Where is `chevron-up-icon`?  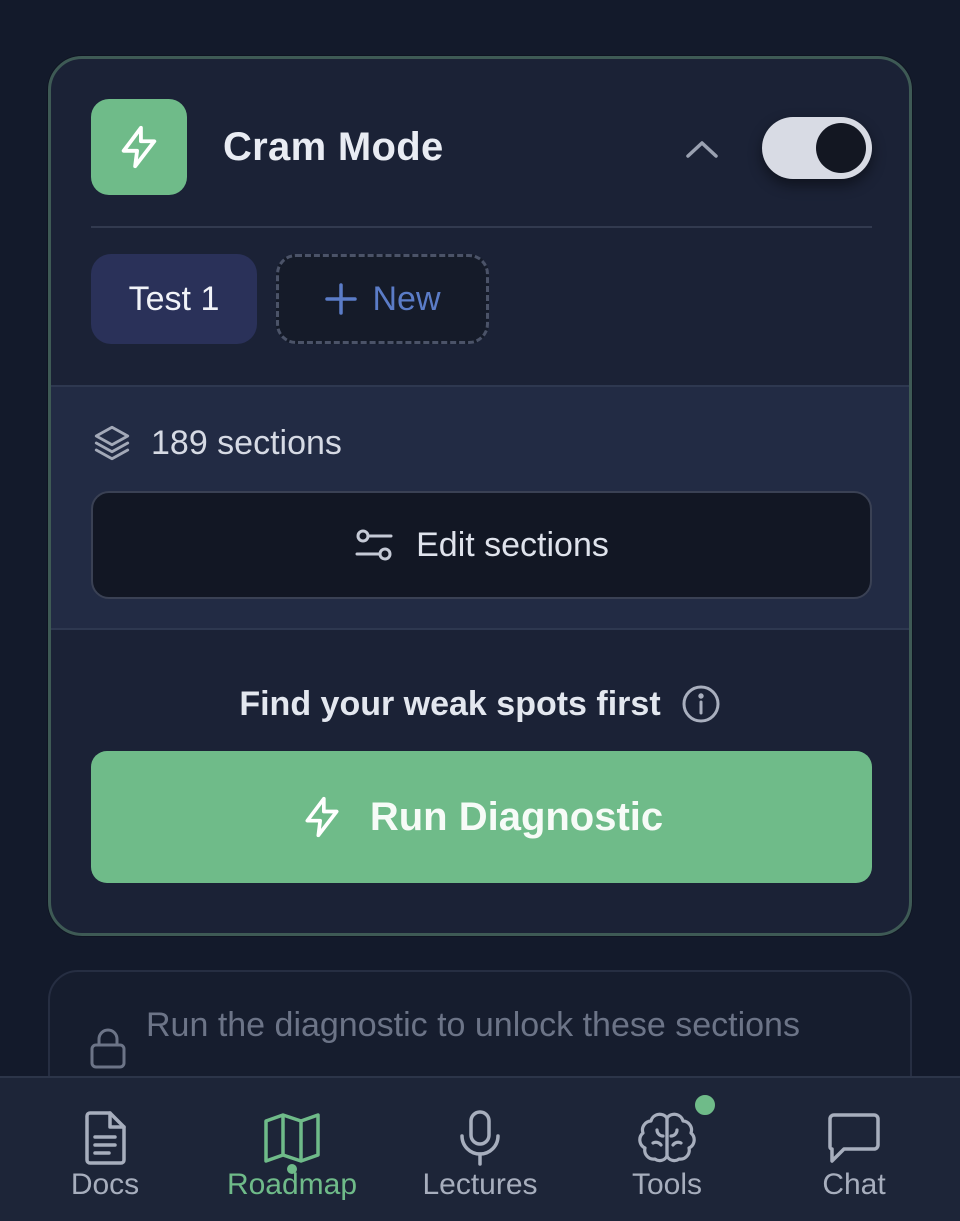 chevron-up-icon is located at coordinates (702, 149).